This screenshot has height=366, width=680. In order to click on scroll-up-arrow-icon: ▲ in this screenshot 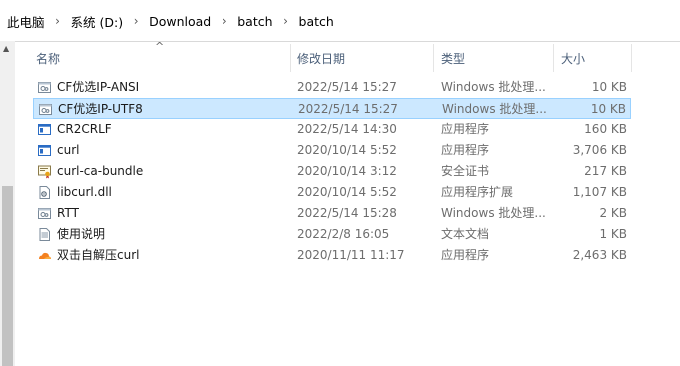, I will do `click(6, 48)`.